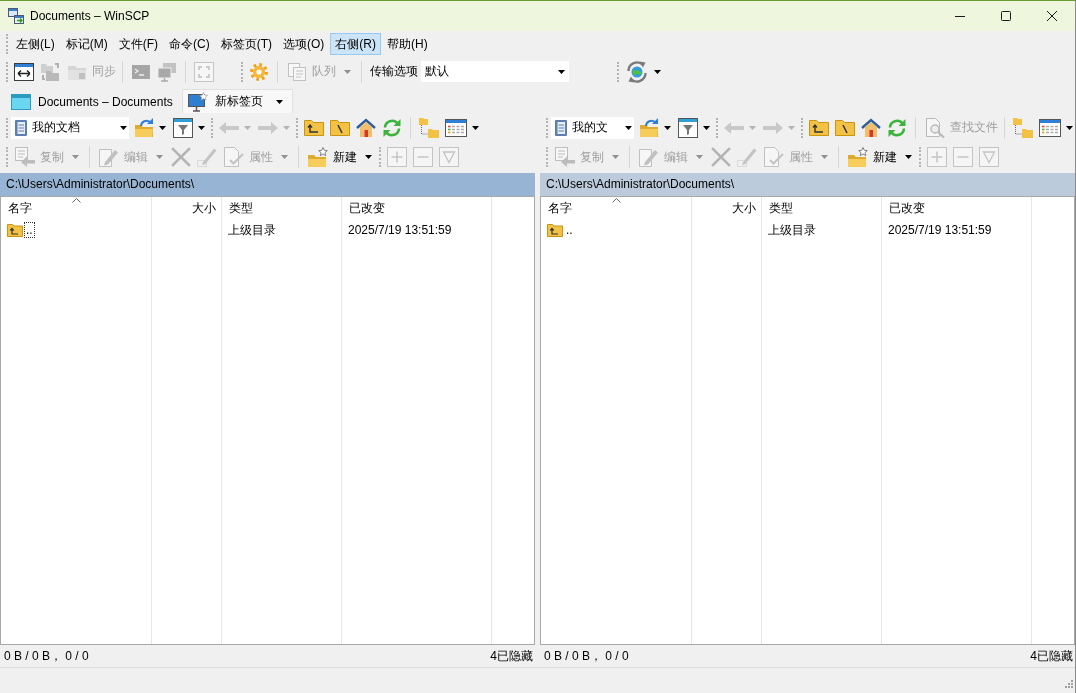 The image size is (1076, 693). What do you see at coordinates (246, 44) in the screenshot?
I see `menu-item: 标签页(T)` at bounding box center [246, 44].